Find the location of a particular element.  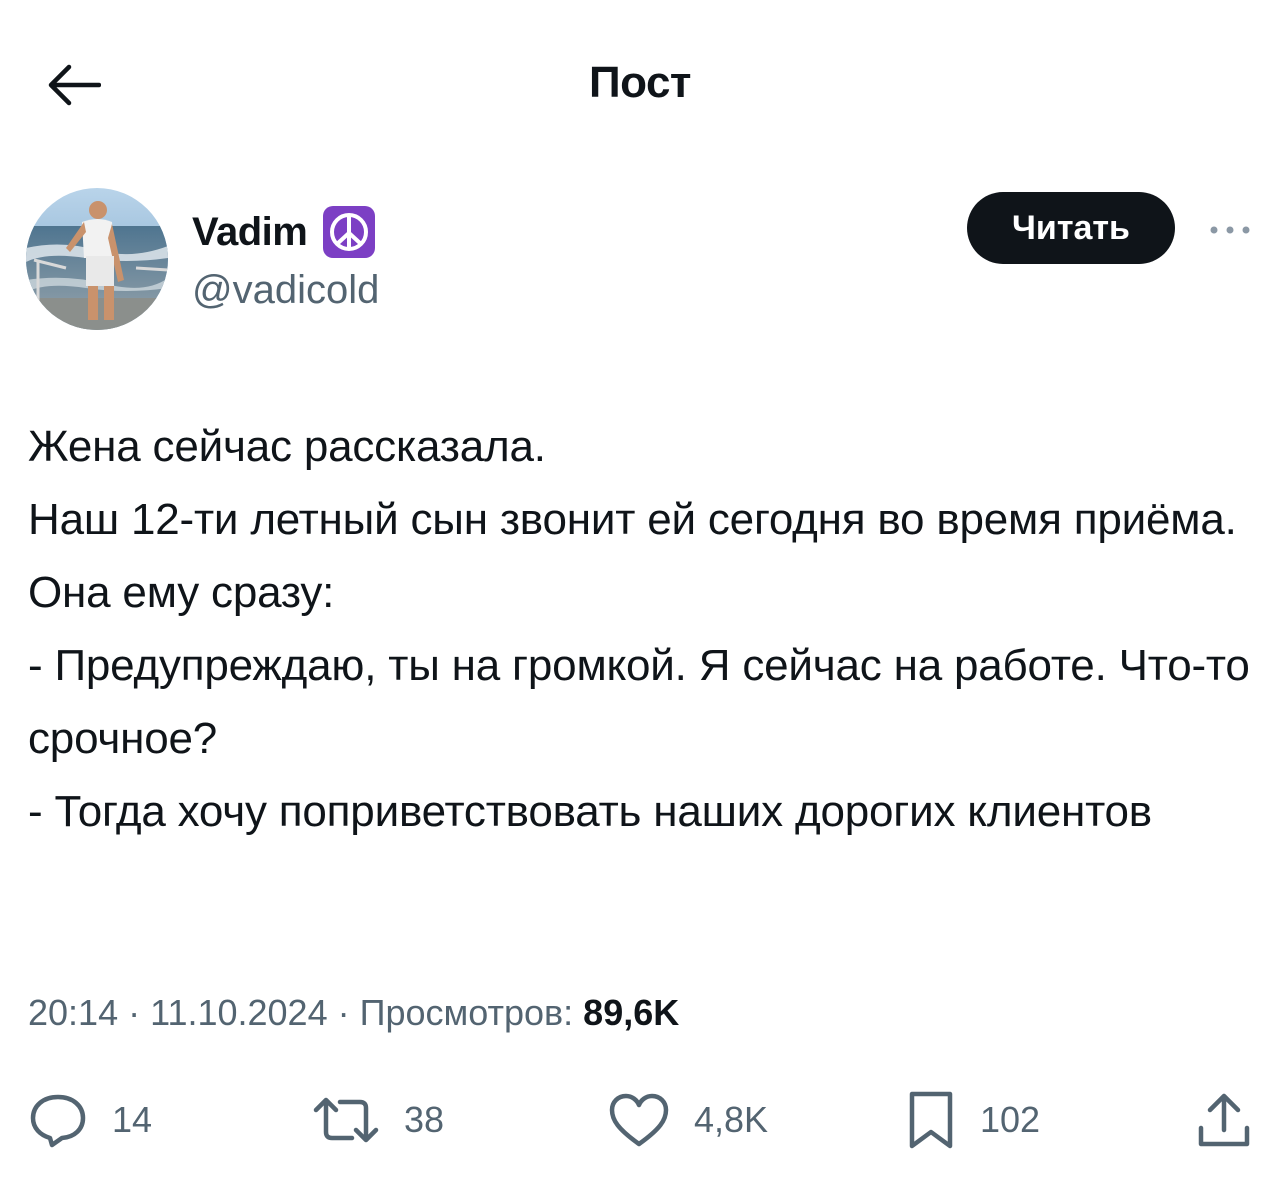

views-label: Просмотров: is located at coordinates (471, 1012).